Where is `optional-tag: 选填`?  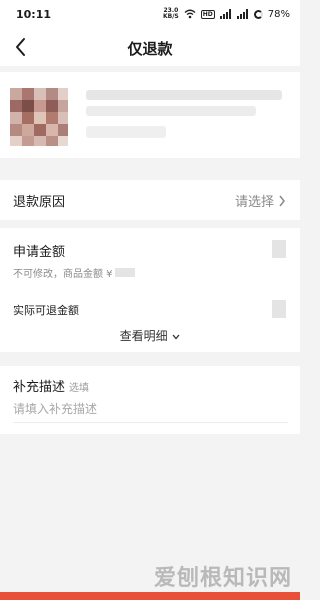 optional-tag: 选填 is located at coordinates (79, 388).